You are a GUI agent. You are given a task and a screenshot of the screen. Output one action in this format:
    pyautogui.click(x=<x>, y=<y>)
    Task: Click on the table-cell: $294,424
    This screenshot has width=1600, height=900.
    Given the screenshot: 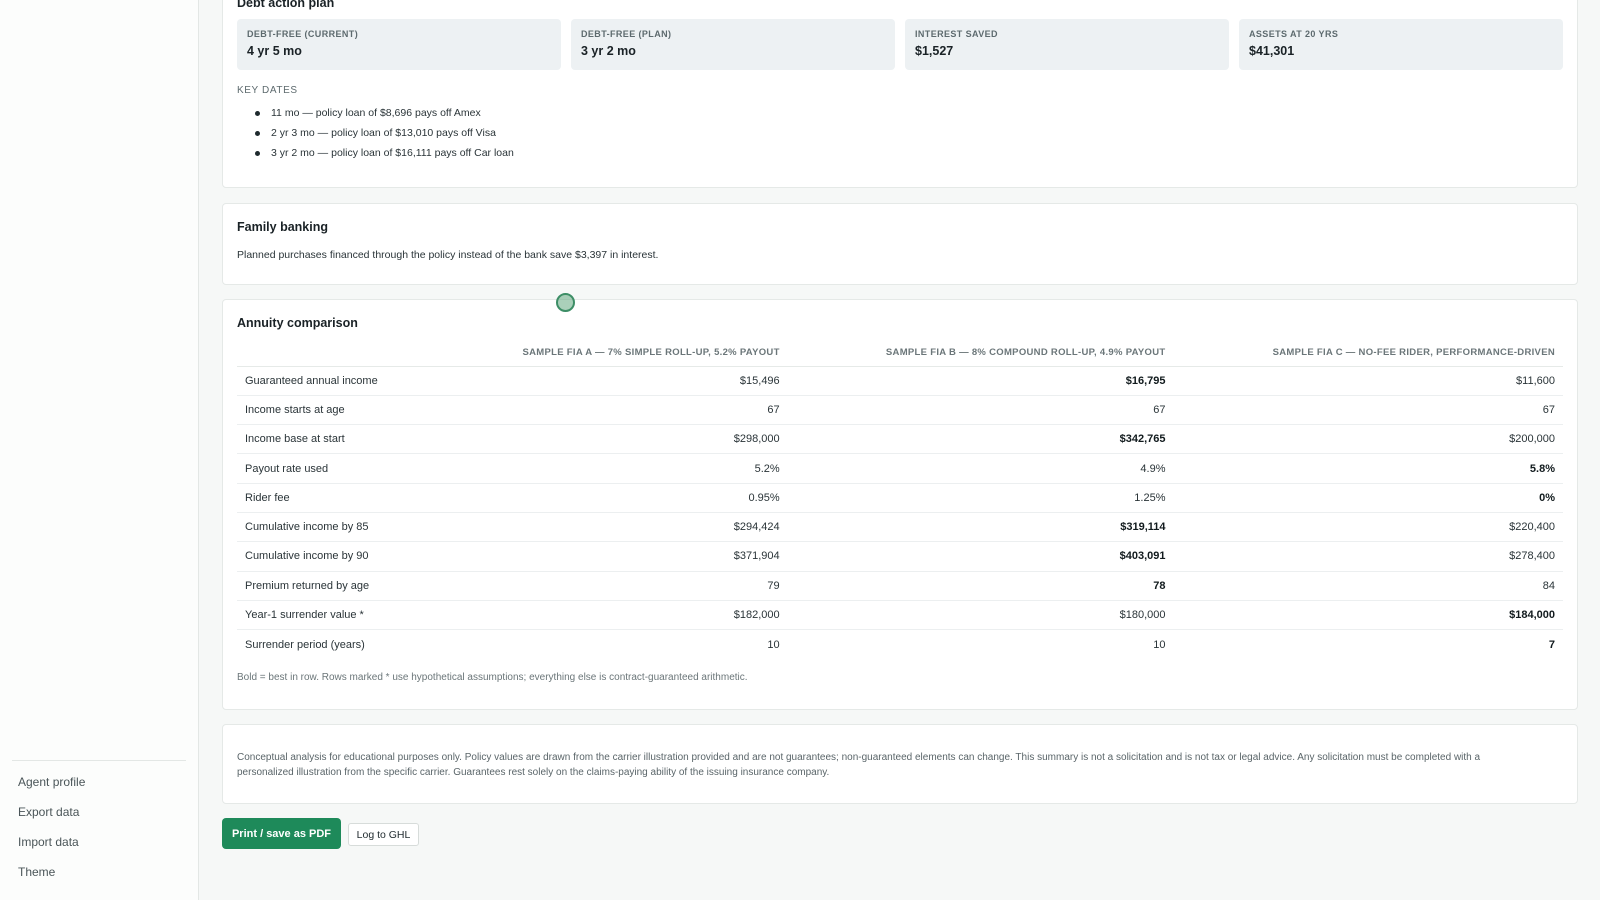 What is the action you would take?
    pyautogui.click(x=609, y=527)
    